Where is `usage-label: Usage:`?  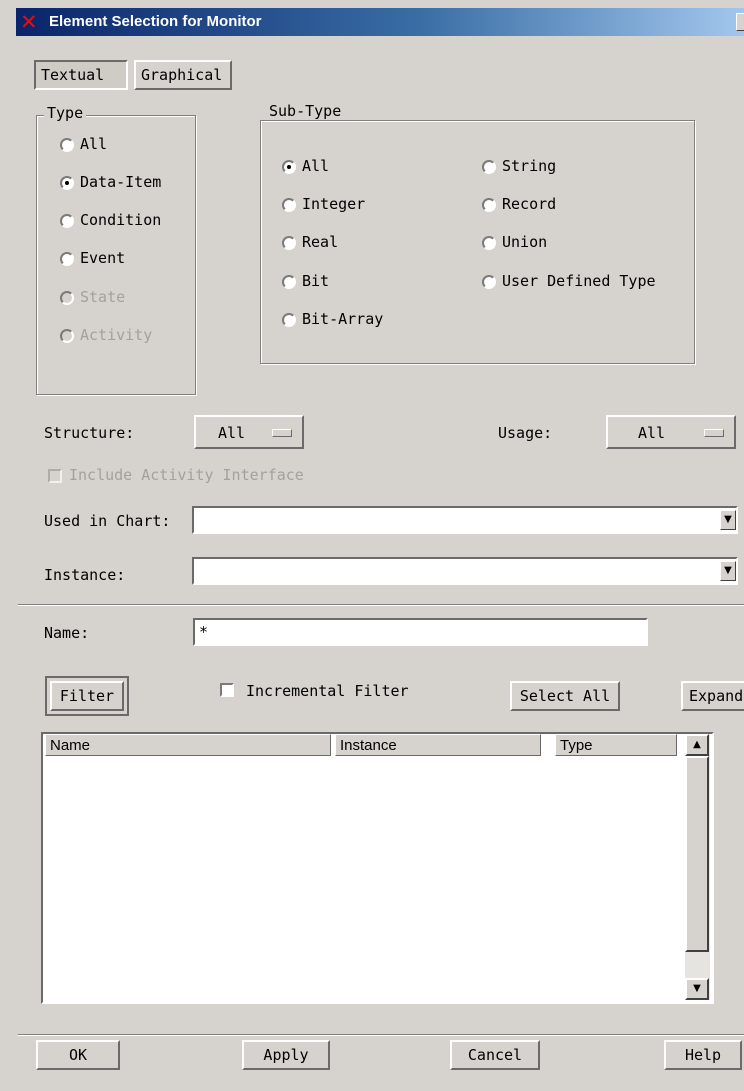 usage-label: Usage: is located at coordinates (525, 433).